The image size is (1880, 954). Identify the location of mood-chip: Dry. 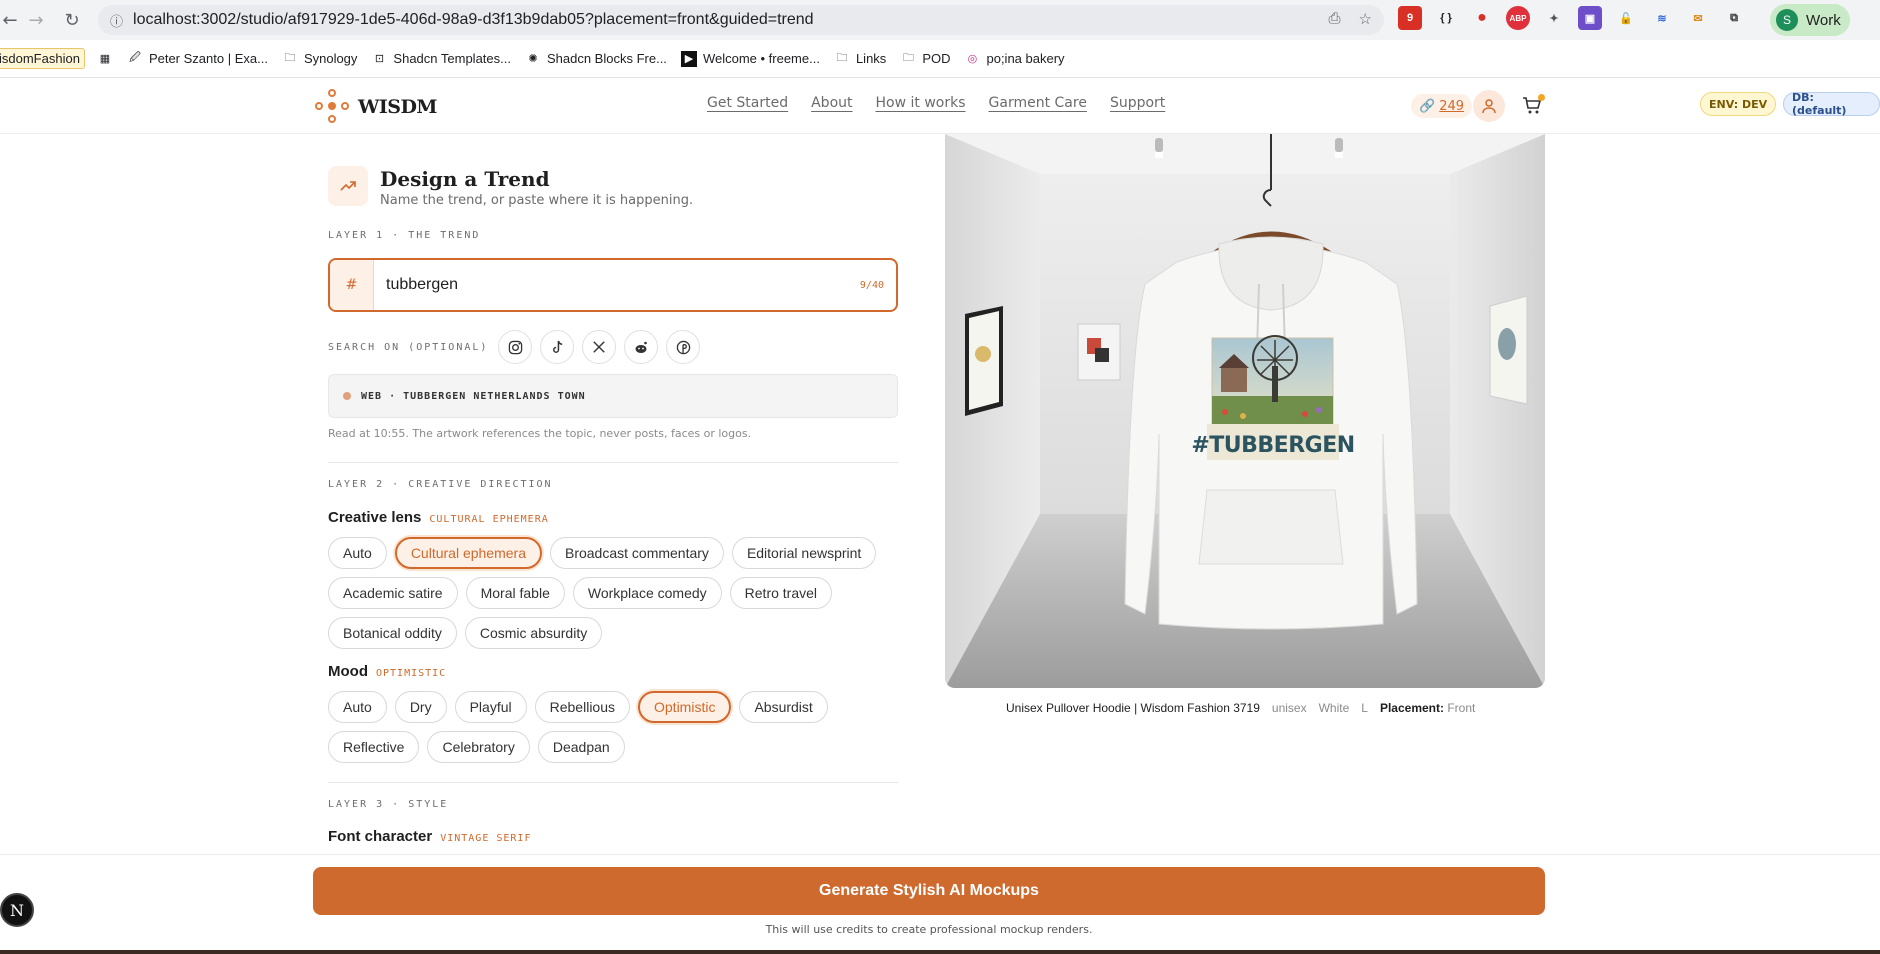
(420, 707).